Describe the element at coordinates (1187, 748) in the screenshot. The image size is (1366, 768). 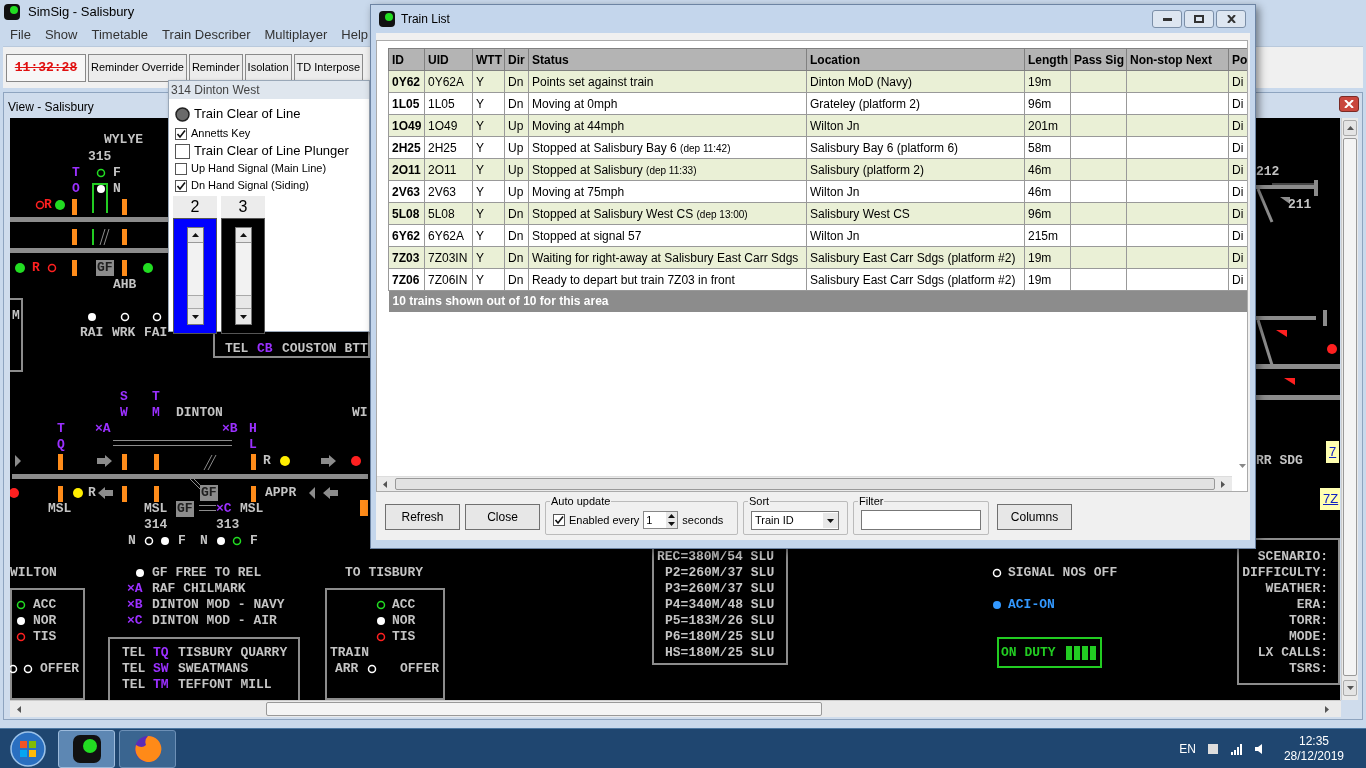
I see `language-indicator: EN` at that location.